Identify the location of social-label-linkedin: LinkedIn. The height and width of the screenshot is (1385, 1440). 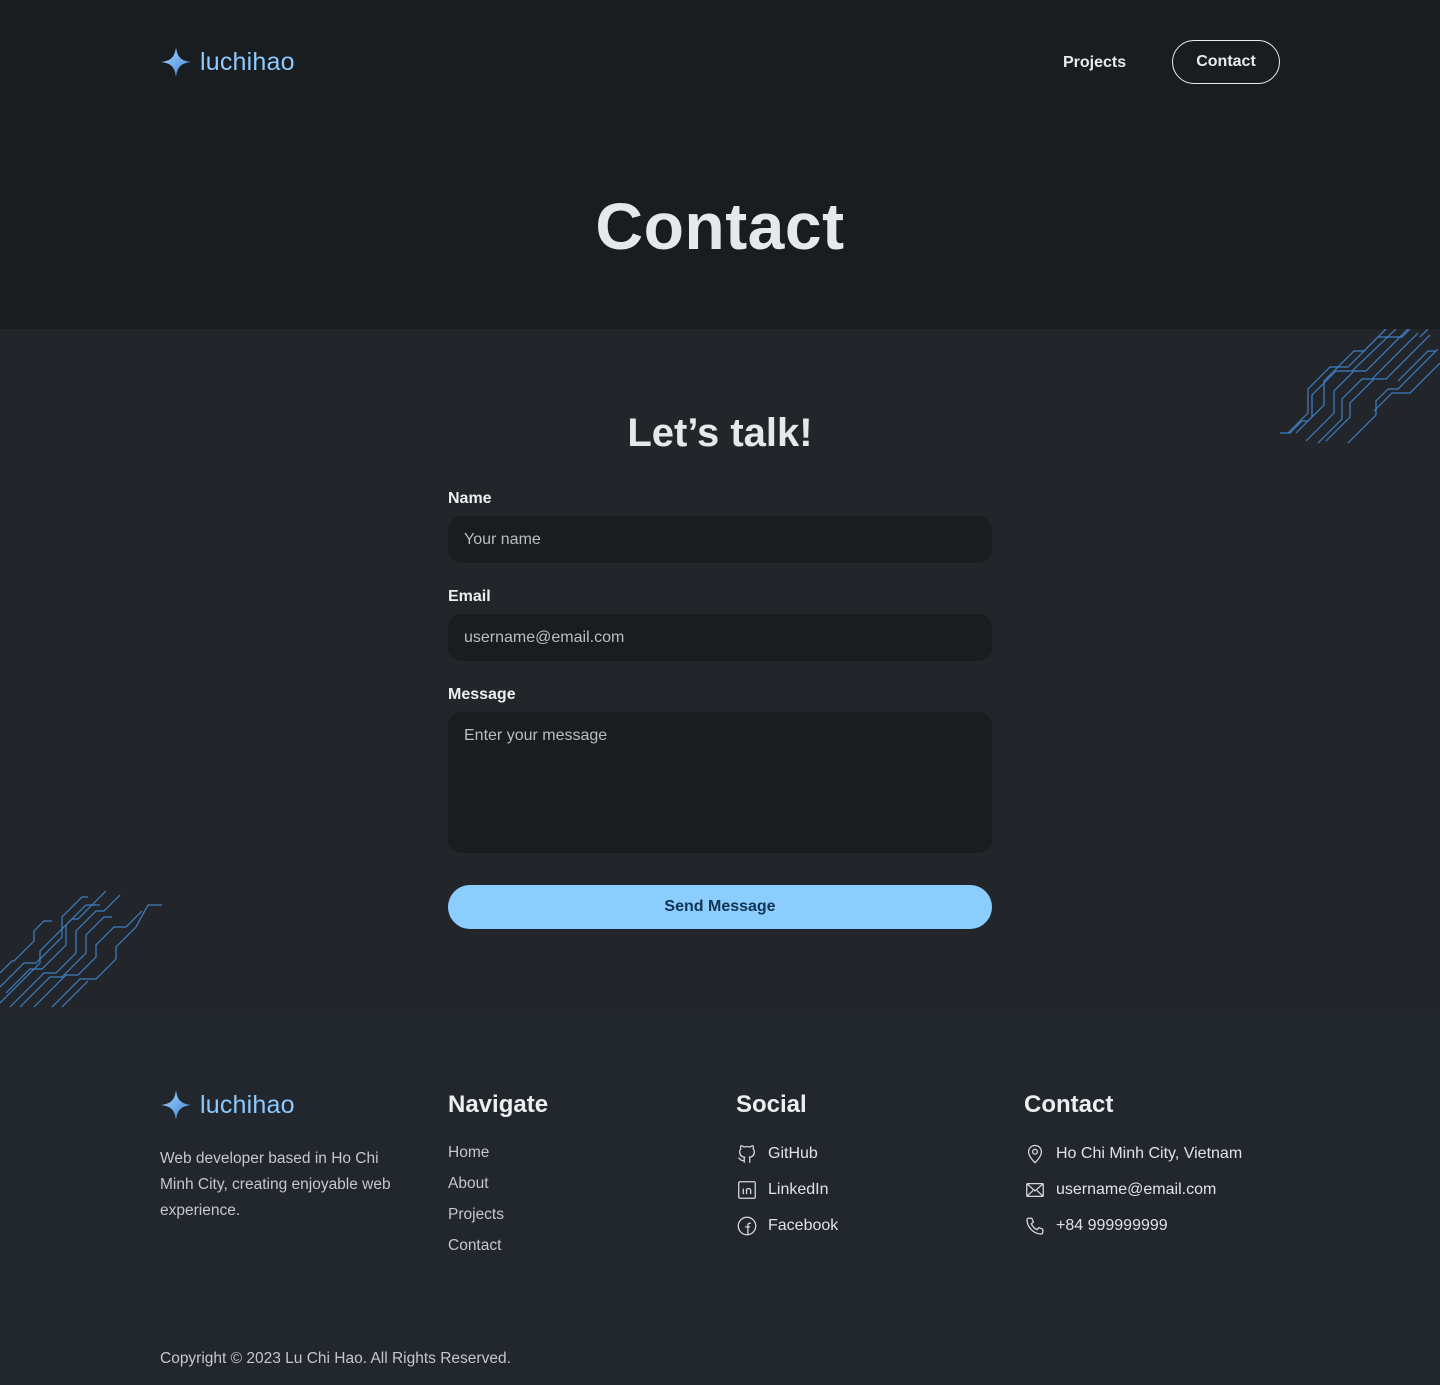
(798, 1189).